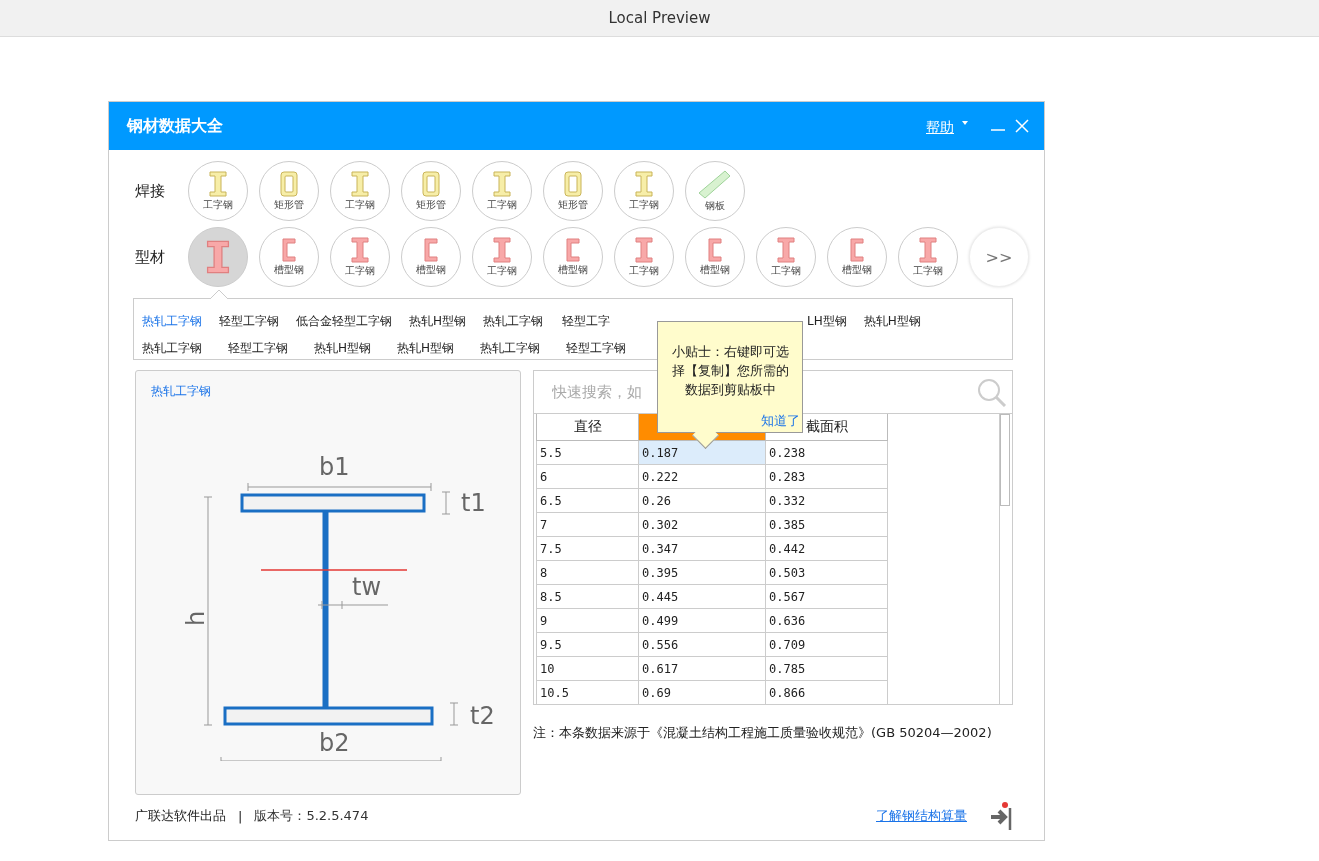  Describe the element at coordinates (827, 321) in the screenshot. I see `category-link: LH型钢` at that location.